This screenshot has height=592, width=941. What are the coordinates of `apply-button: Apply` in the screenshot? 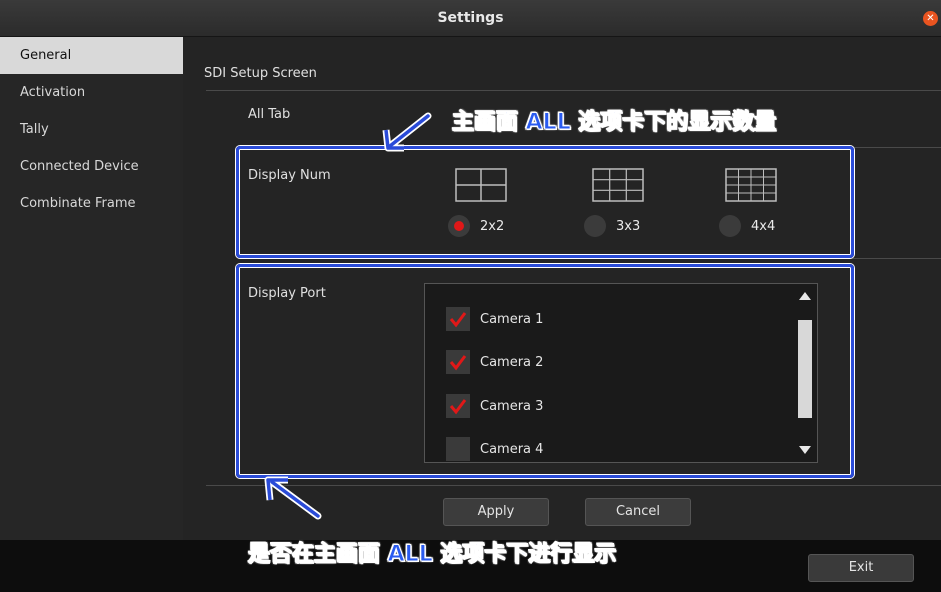 It's located at (496, 512).